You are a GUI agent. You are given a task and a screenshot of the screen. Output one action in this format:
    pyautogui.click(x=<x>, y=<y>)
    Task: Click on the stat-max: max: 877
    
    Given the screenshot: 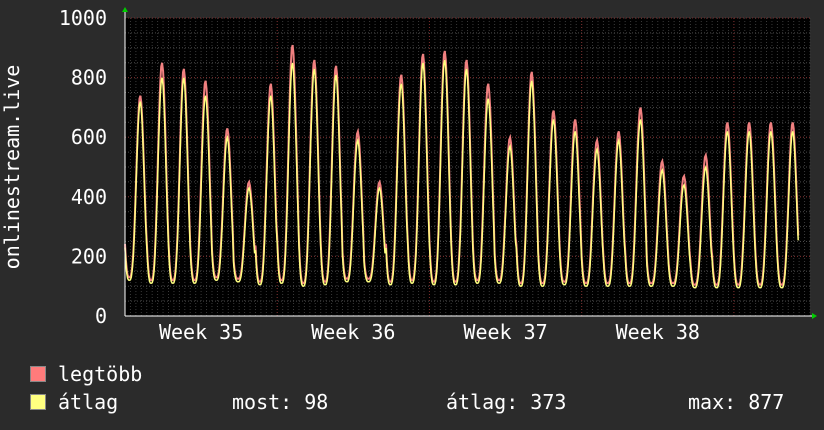 What is the action you would take?
    pyautogui.click(x=736, y=402)
    